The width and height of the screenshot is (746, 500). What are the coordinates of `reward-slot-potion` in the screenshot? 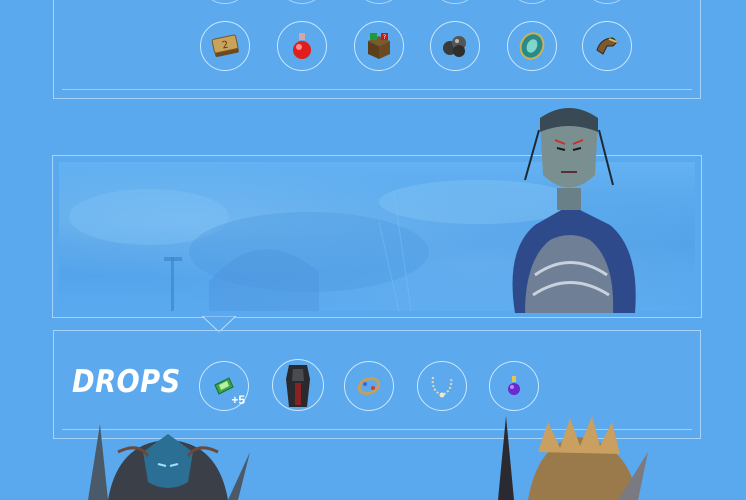 It's located at (302, 46).